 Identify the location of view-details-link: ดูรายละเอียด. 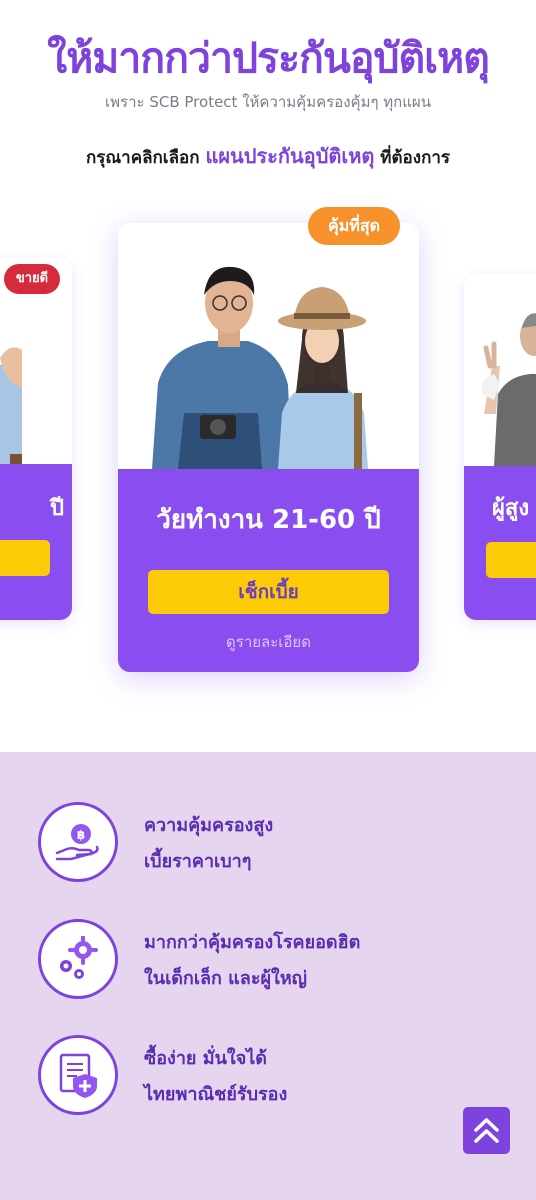
(268, 642).